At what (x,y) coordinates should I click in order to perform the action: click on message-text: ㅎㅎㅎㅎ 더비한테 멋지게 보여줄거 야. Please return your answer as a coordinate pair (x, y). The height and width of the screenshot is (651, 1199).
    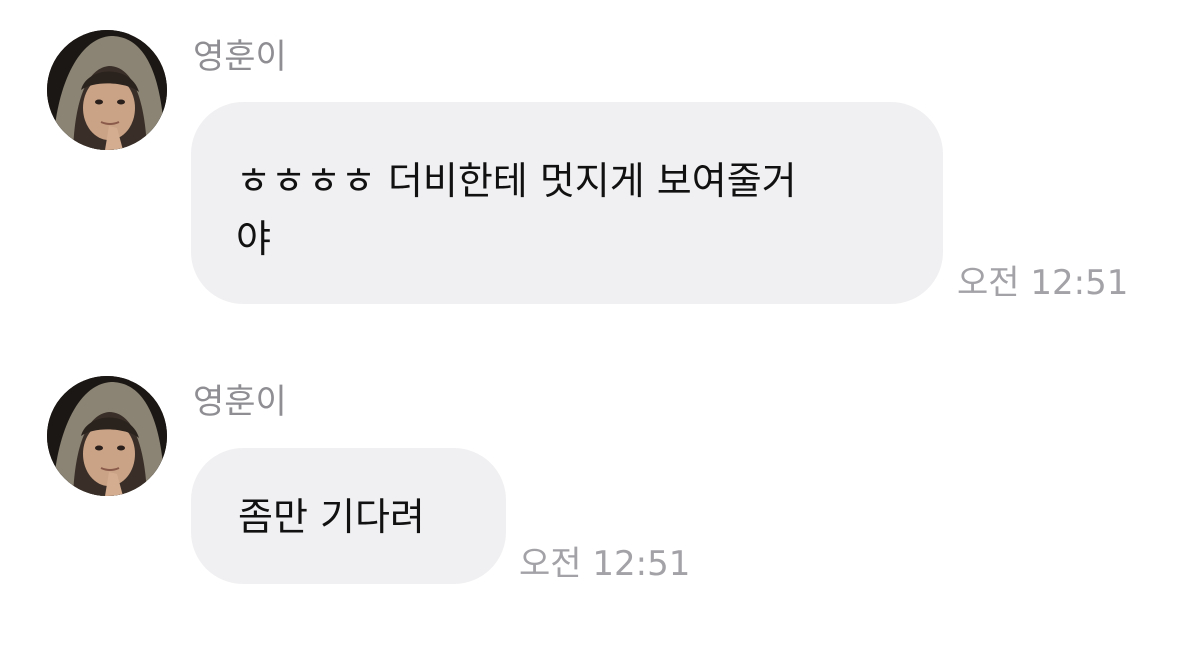
    Looking at the image, I should click on (516, 210).